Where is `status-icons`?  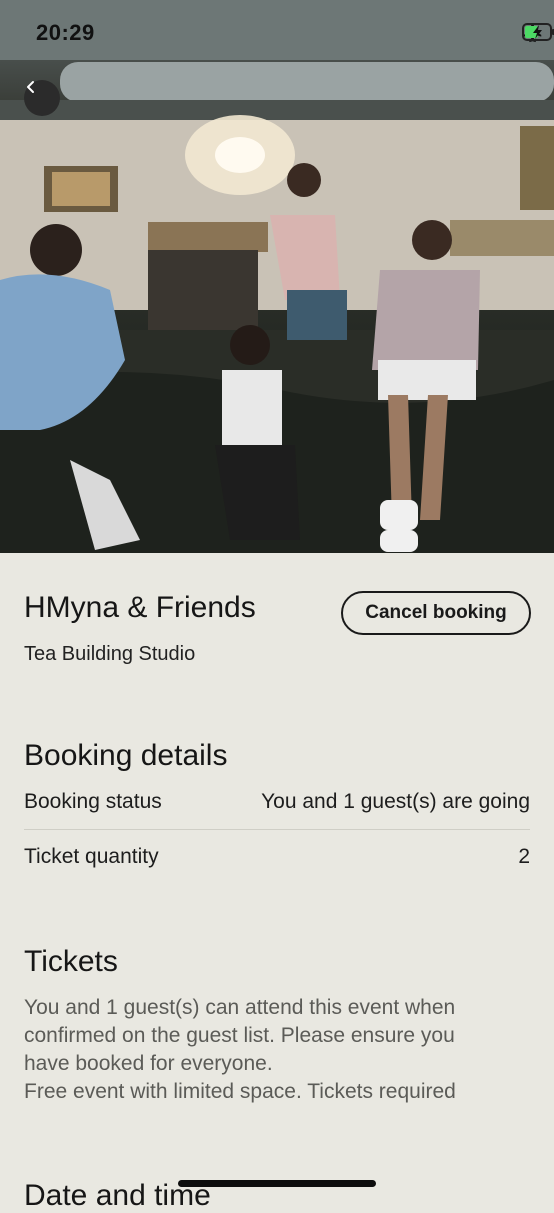
status-icons is located at coordinates (538, 34).